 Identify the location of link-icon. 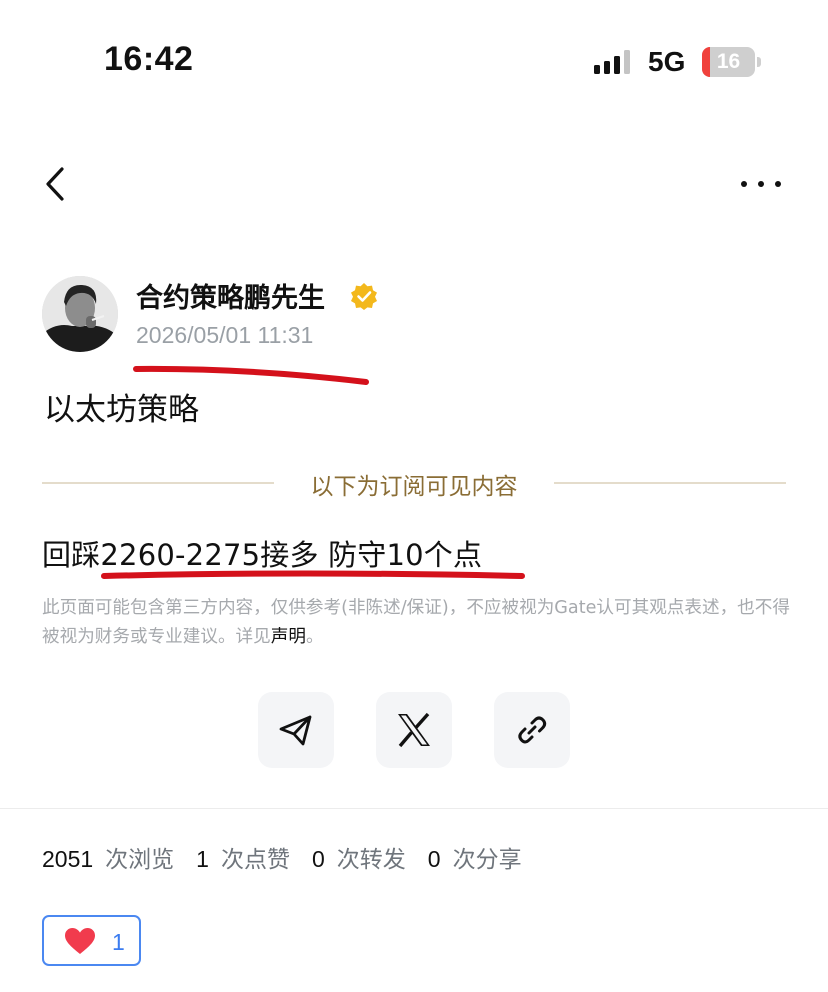
(532, 730).